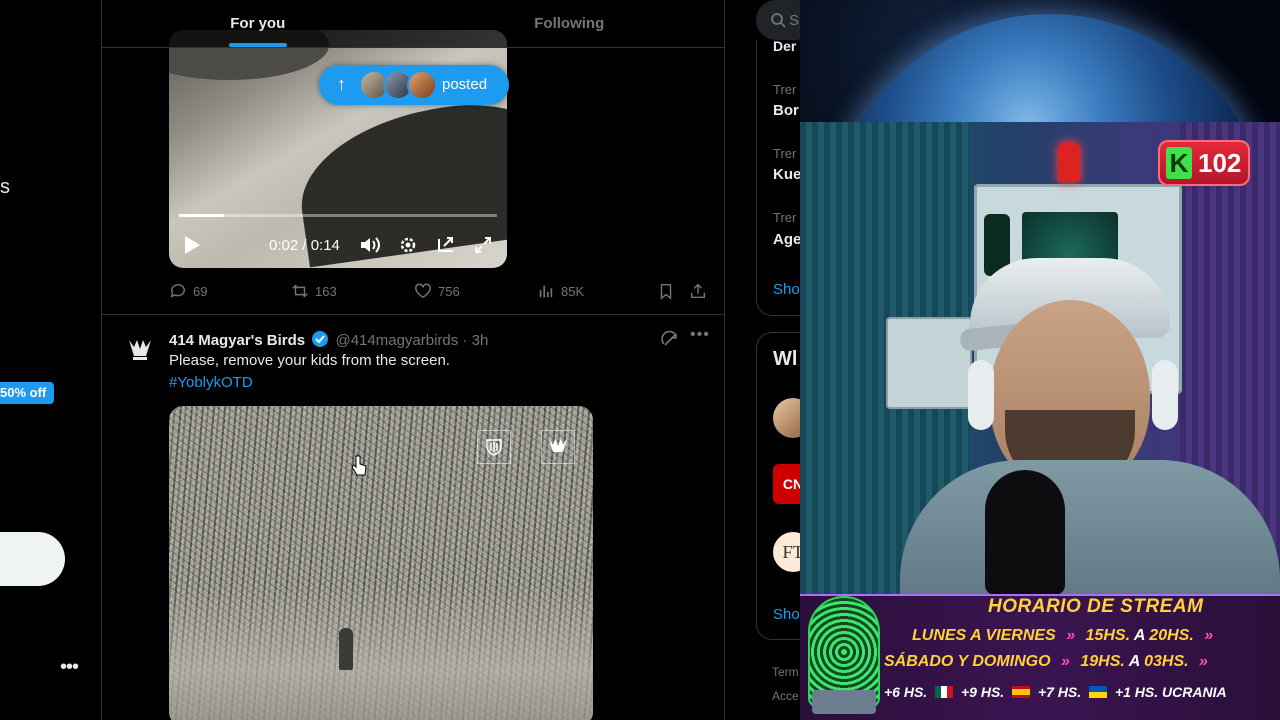 Image resolution: width=1280 pixels, height=720 pixels. Describe the element at coordinates (258, 23) in the screenshot. I see `tab-for-you: For you` at that location.